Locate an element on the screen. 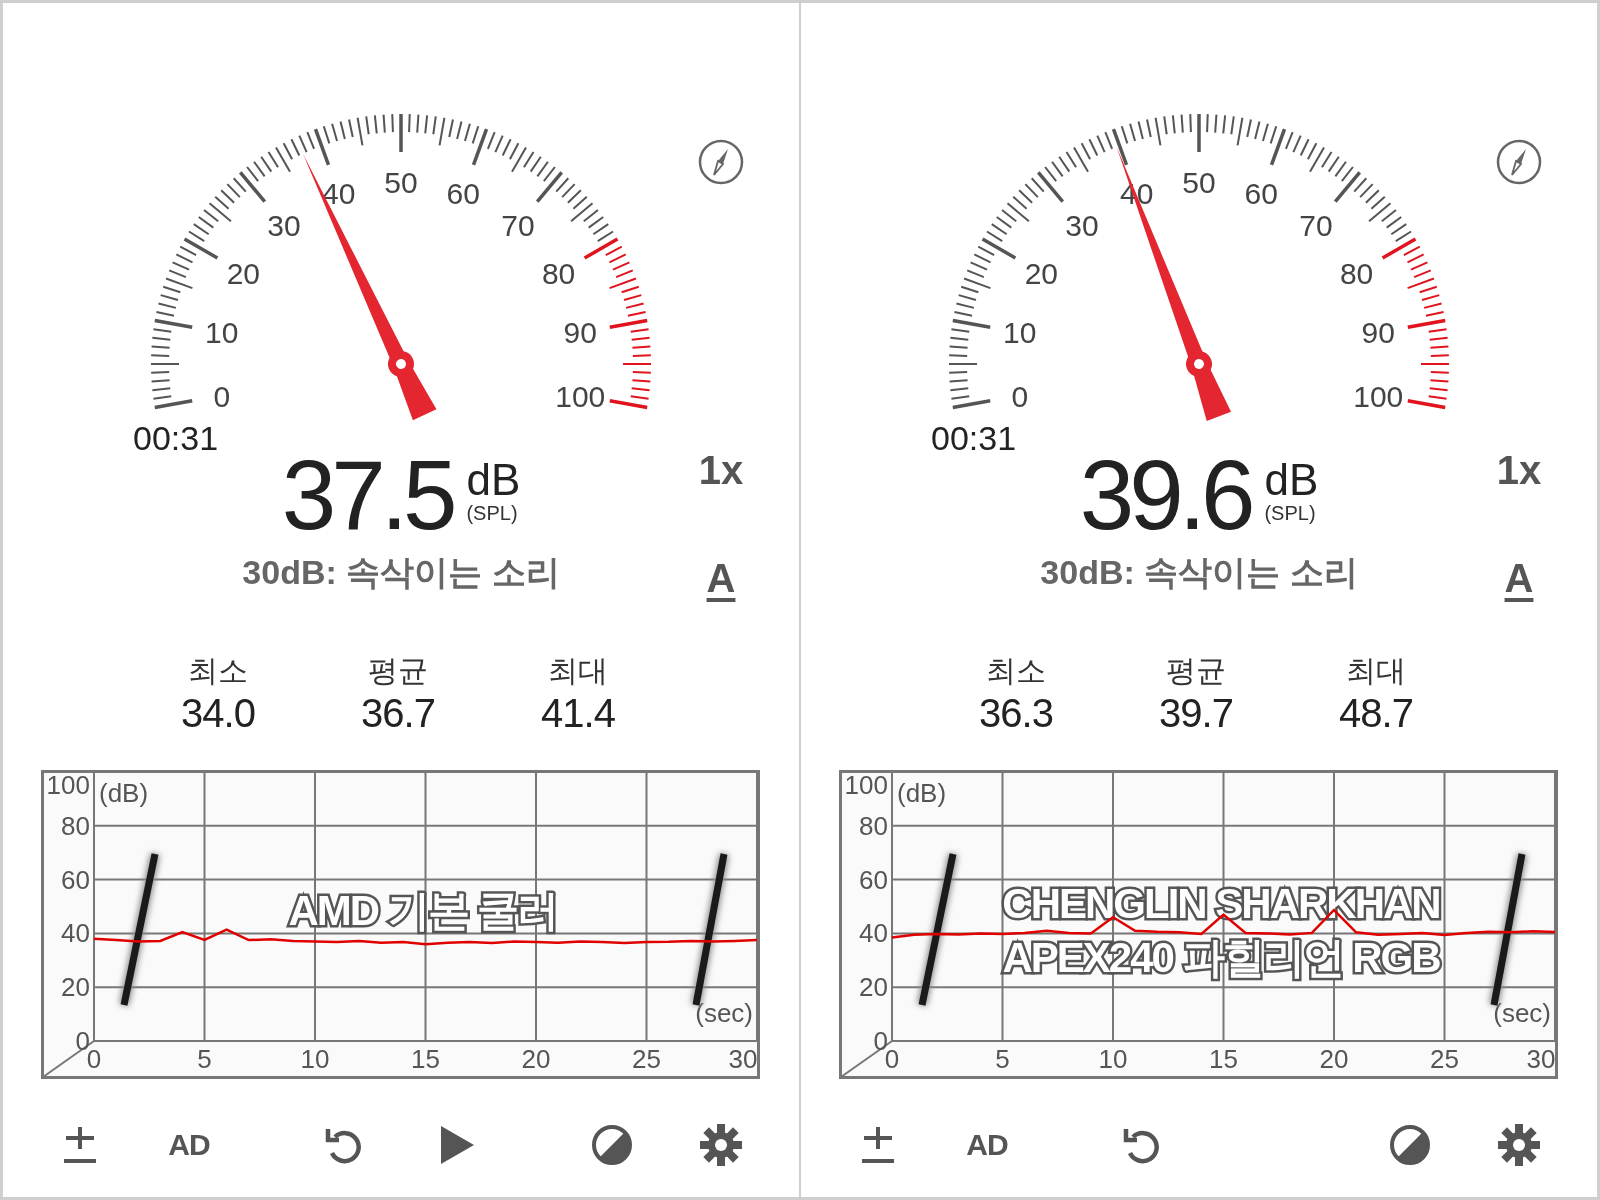 The width and height of the screenshot is (1600, 1200). sound-level-reading: 37.5 is located at coordinates (367, 495).